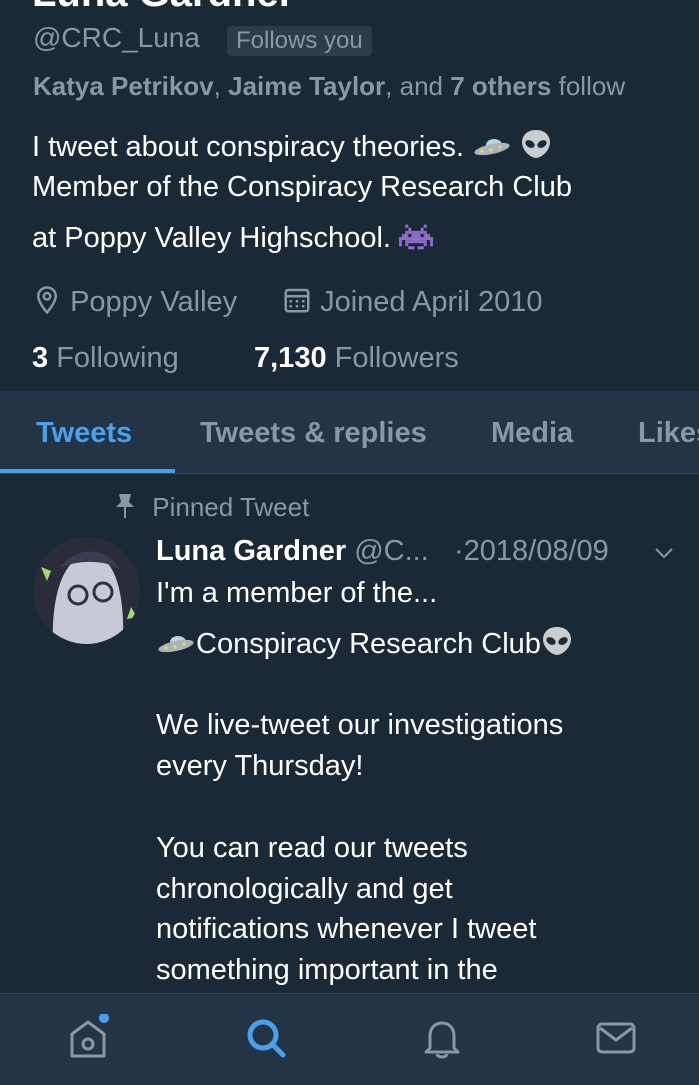 The height and width of the screenshot is (1085, 699). I want to click on mail-icon, so click(616, 1038).